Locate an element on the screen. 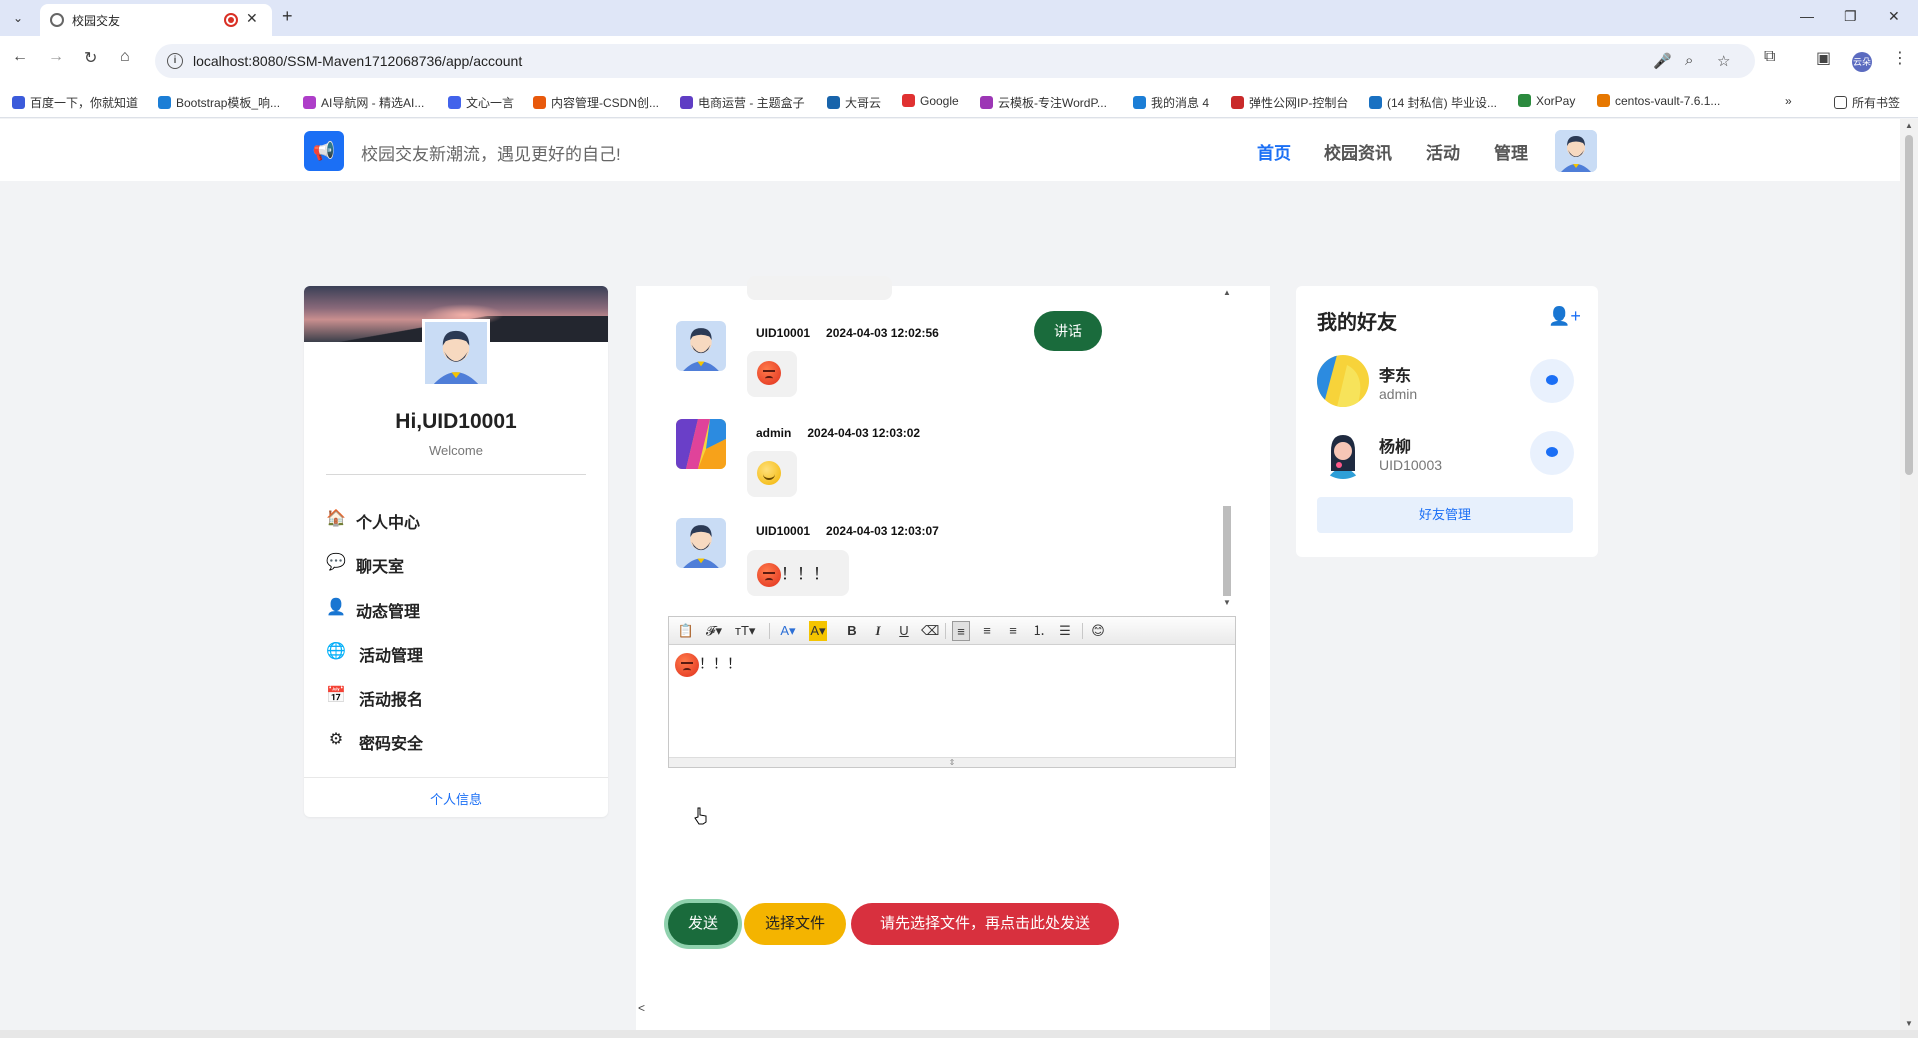  back-icon: ← is located at coordinates (20, 57).